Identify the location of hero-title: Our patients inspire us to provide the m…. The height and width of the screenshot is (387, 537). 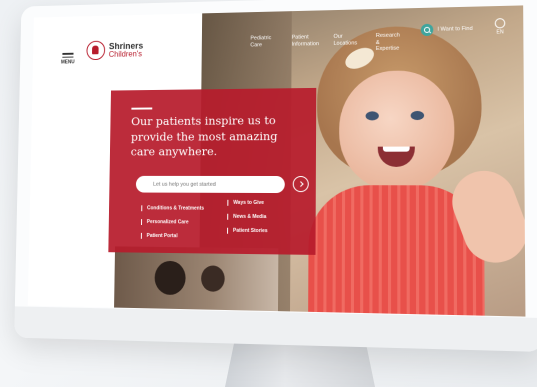
(204, 136).